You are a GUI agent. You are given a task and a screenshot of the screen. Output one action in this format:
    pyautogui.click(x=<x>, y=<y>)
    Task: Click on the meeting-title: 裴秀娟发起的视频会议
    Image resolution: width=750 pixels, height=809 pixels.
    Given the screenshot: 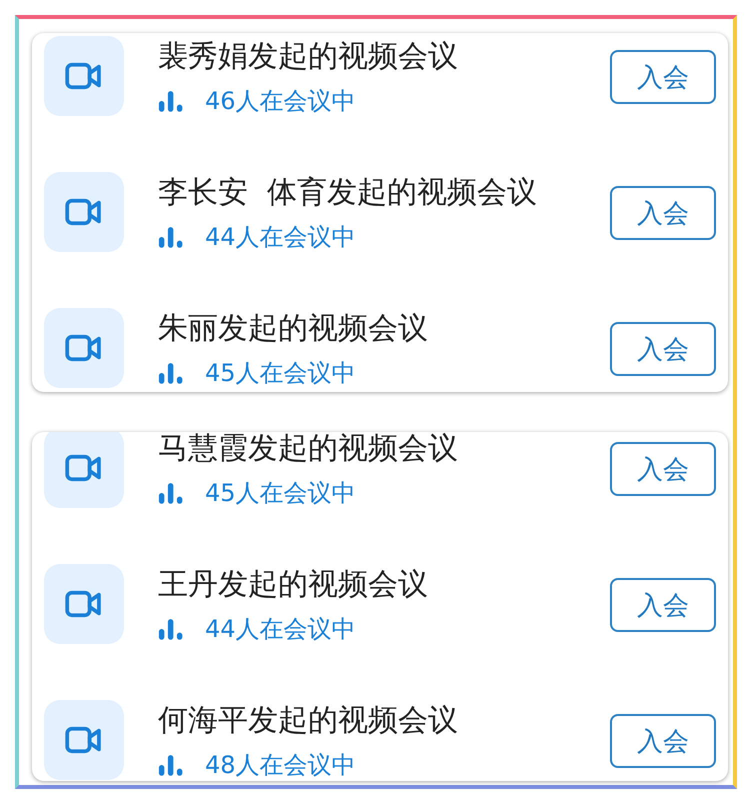 What is the action you would take?
    pyautogui.click(x=308, y=57)
    